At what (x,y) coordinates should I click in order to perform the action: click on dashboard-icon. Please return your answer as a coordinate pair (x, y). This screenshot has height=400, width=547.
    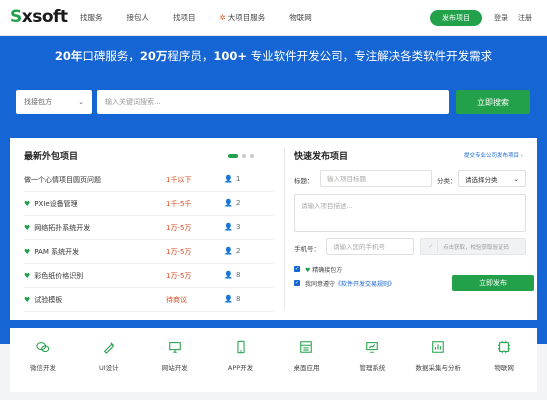
    Looking at the image, I should click on (372, 347).